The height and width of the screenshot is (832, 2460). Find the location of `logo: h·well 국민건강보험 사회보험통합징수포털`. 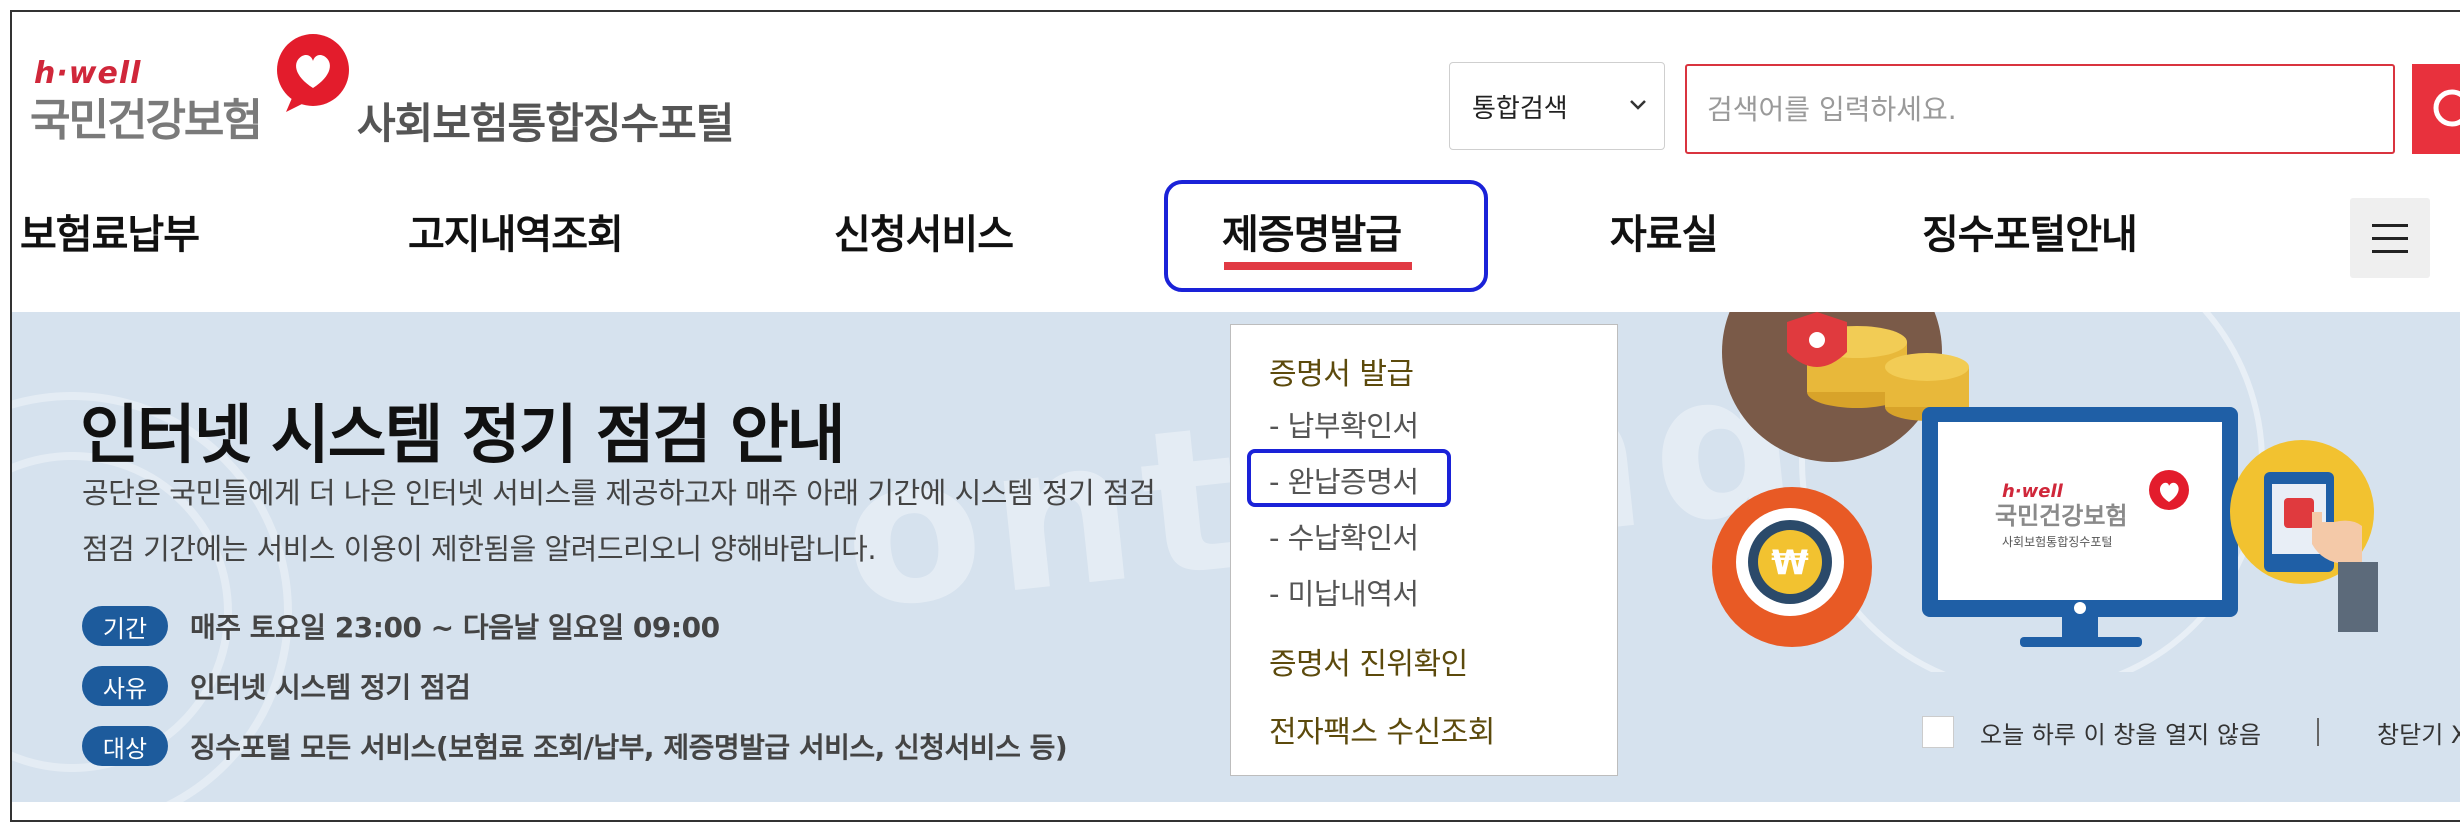

logo: h·well 국민건강보험 사회보험통합징수포털 is located at coordinates (382, 92).